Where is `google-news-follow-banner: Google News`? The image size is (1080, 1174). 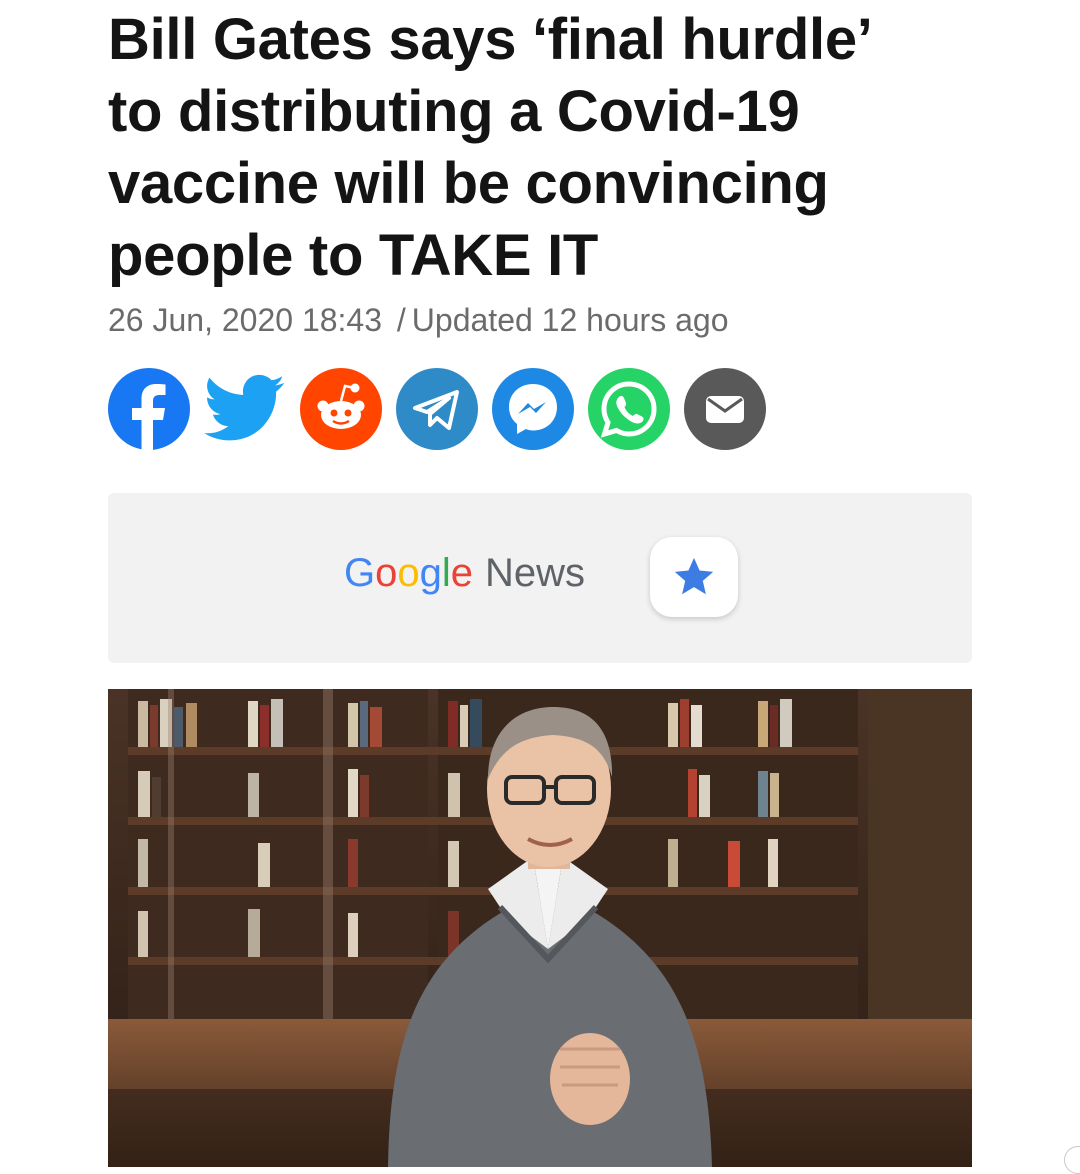 google-news-follow-banner: Google News is located at coordinates (540, 578).